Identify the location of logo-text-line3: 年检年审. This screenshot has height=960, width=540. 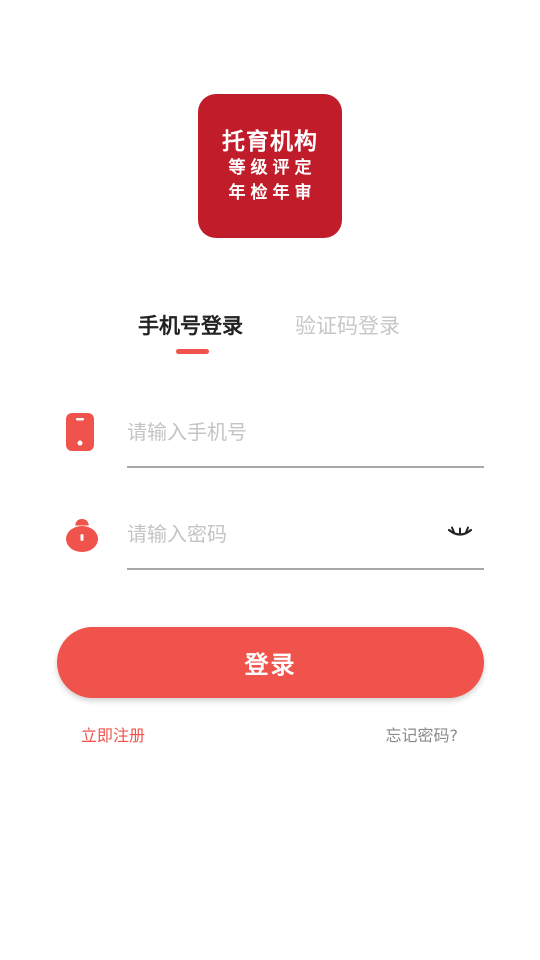
(272, 193).